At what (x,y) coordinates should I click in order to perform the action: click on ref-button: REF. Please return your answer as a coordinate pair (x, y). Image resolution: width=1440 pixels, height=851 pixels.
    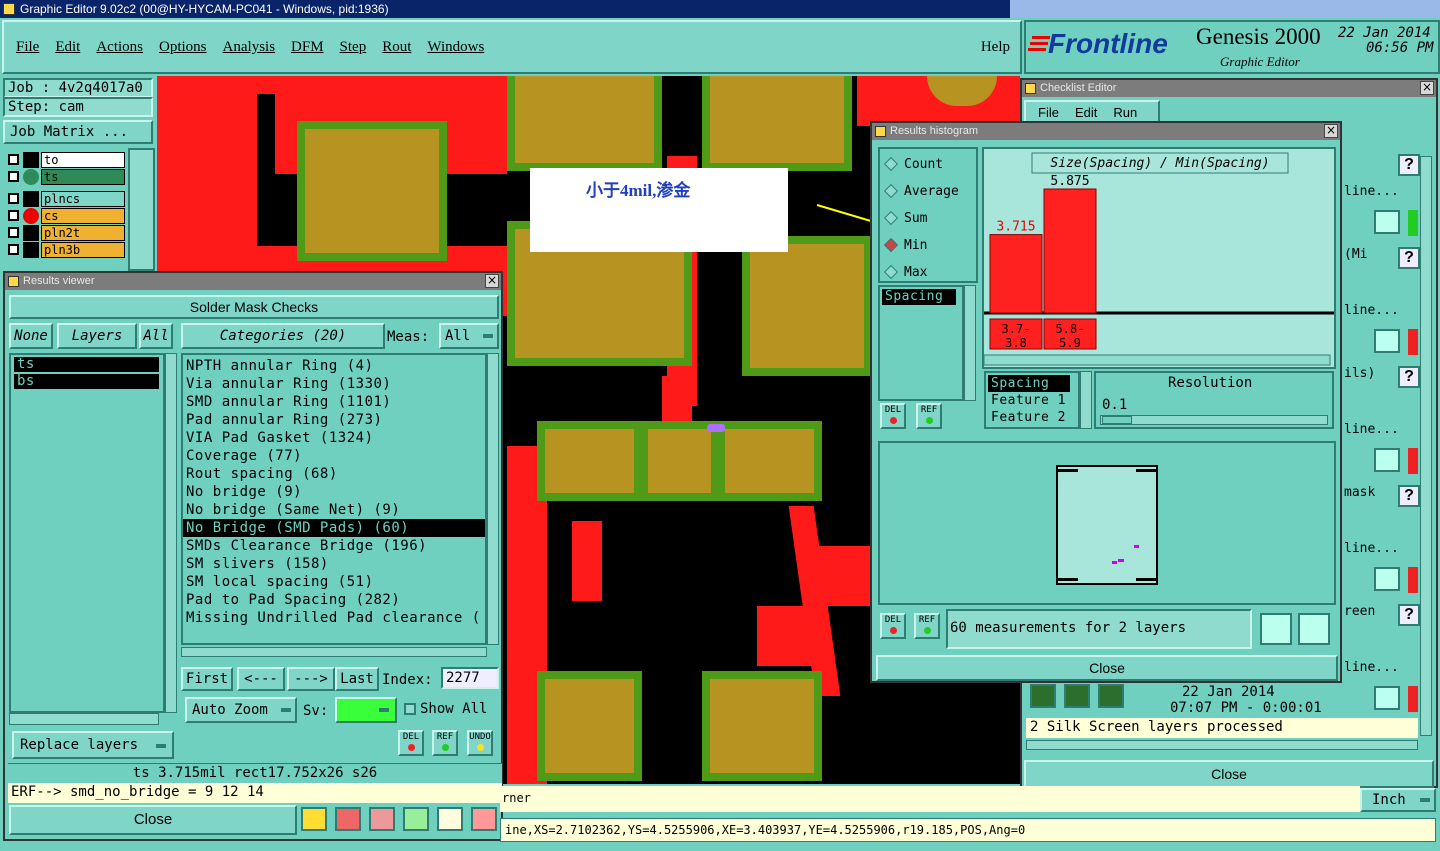
    Looking at the image, I should click on (445, 743).